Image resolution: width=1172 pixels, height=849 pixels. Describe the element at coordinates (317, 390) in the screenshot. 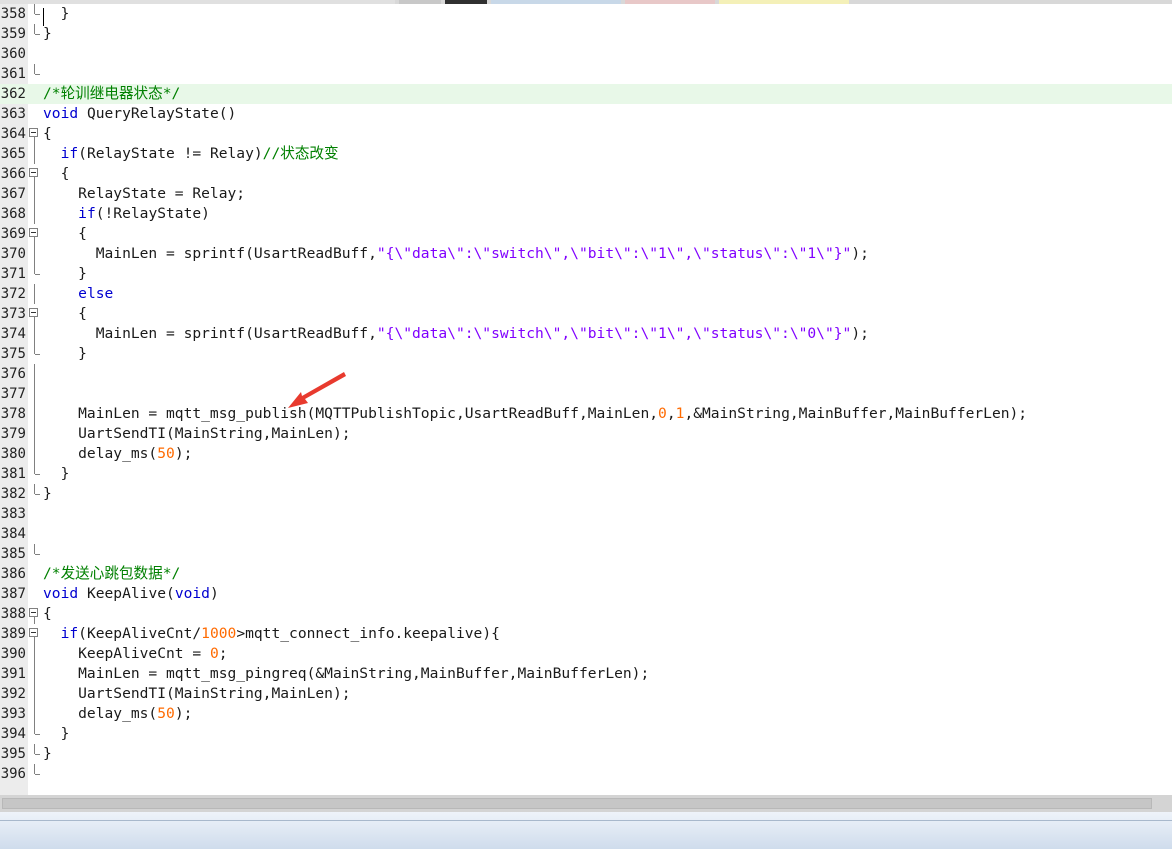

I see `red-arrow-icon` at that location.